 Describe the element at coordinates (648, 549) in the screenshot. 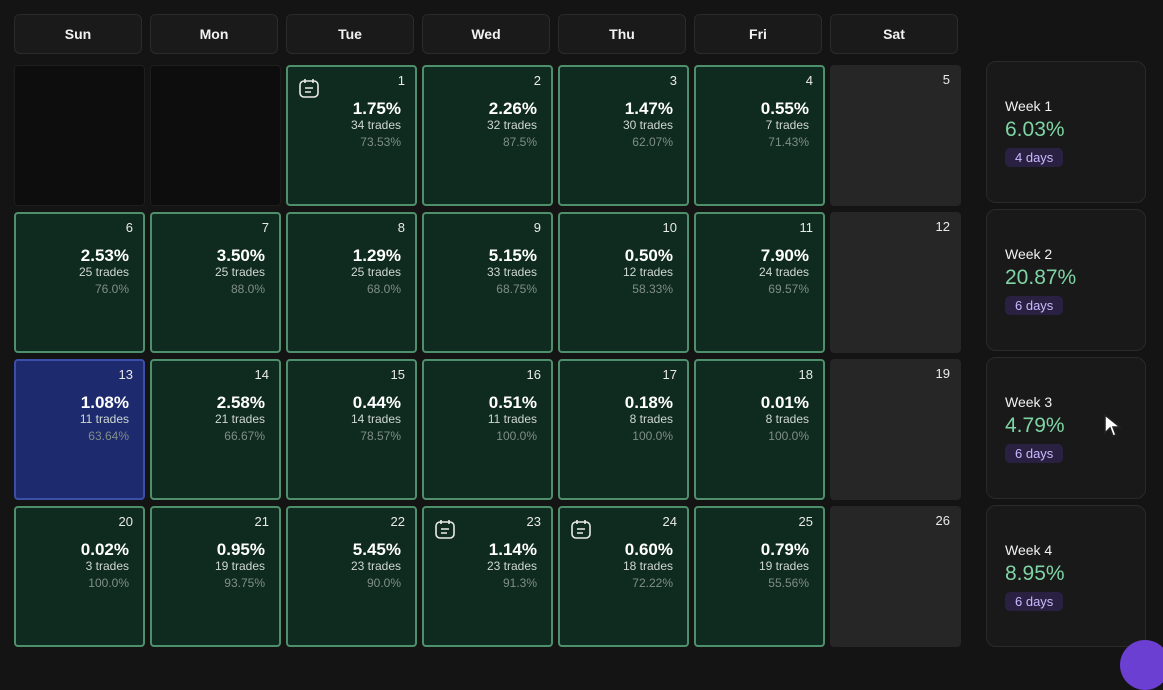

I see `day-pnl-percent: 0.60%` at that location.